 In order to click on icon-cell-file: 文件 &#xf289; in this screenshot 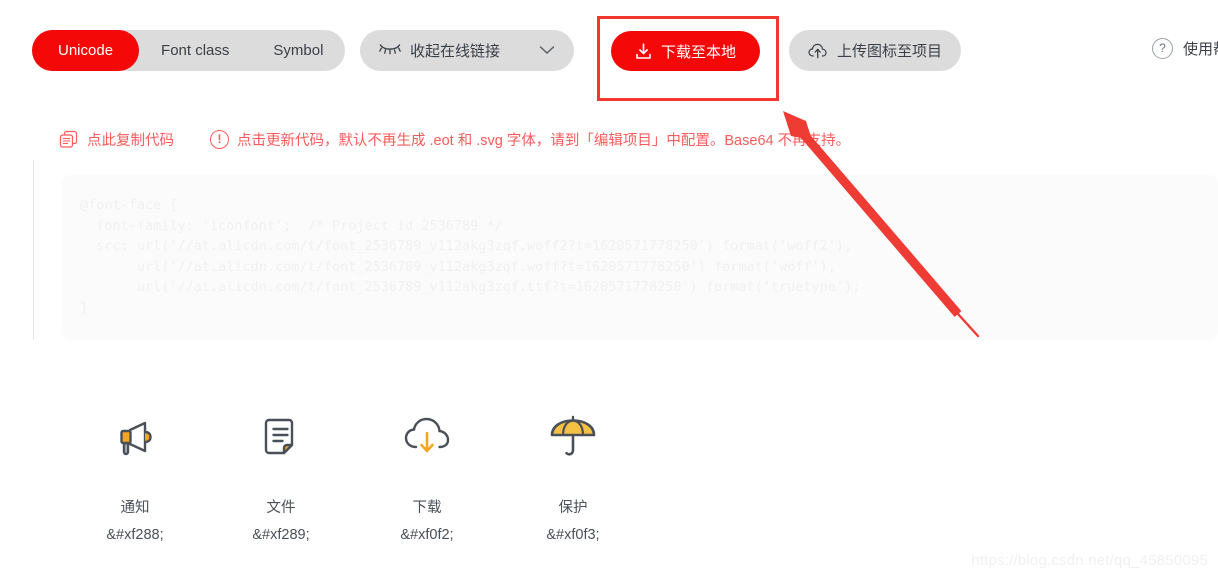, I will do `click(281, 476)`.